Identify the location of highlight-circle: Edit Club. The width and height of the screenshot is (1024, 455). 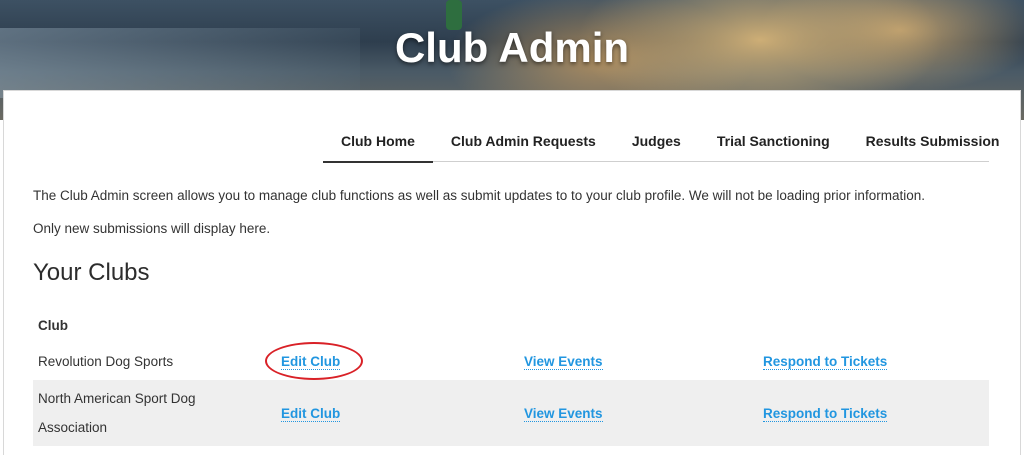
(314, 360).